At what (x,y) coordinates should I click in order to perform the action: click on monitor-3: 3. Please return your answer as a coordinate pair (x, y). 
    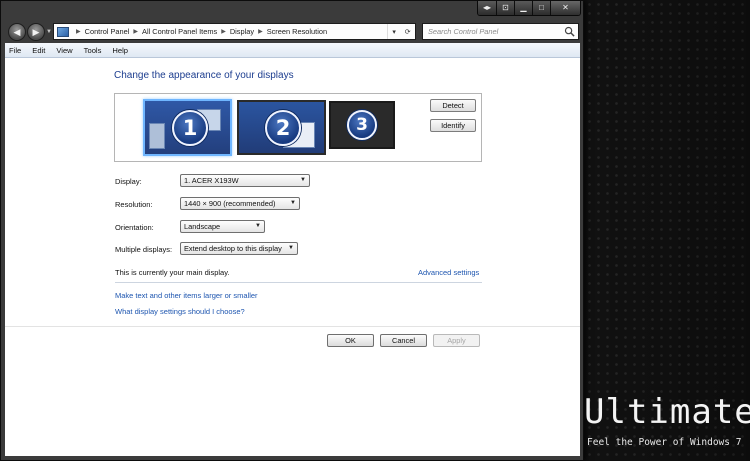
    Looking at the image, I should click on (362, 125).